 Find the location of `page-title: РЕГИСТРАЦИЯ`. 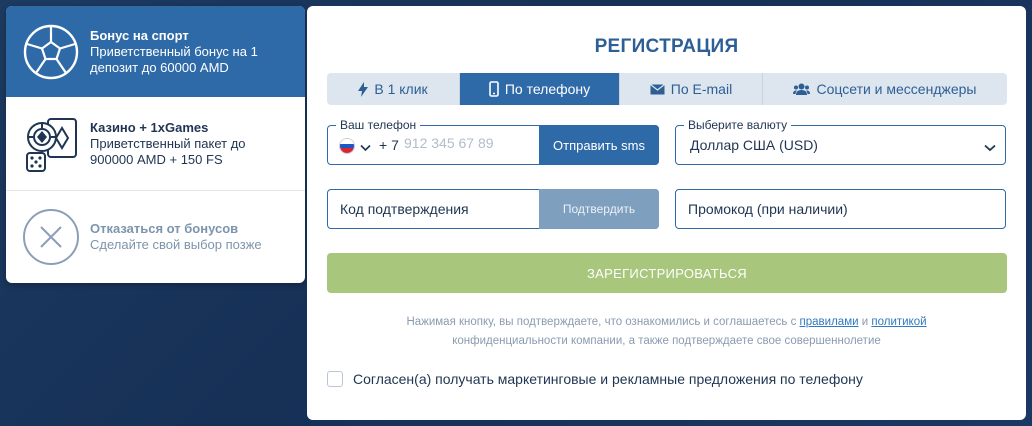

page-title: РЕГИСТРАЦИЯ is located at coordinates (666, 46).